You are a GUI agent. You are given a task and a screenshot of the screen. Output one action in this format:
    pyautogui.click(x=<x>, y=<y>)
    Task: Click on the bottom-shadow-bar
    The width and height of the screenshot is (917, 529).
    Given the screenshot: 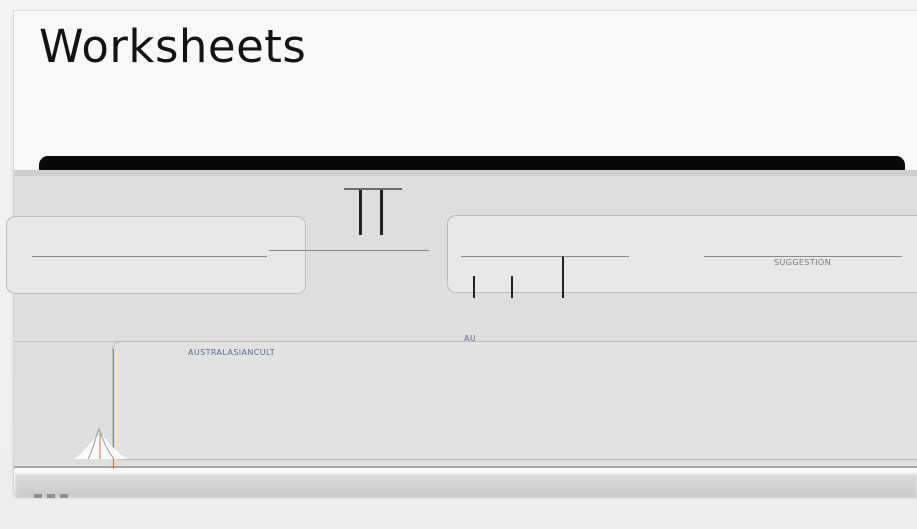 What is the action you would take?
    pyautogui.click(x=466, y=486)
    